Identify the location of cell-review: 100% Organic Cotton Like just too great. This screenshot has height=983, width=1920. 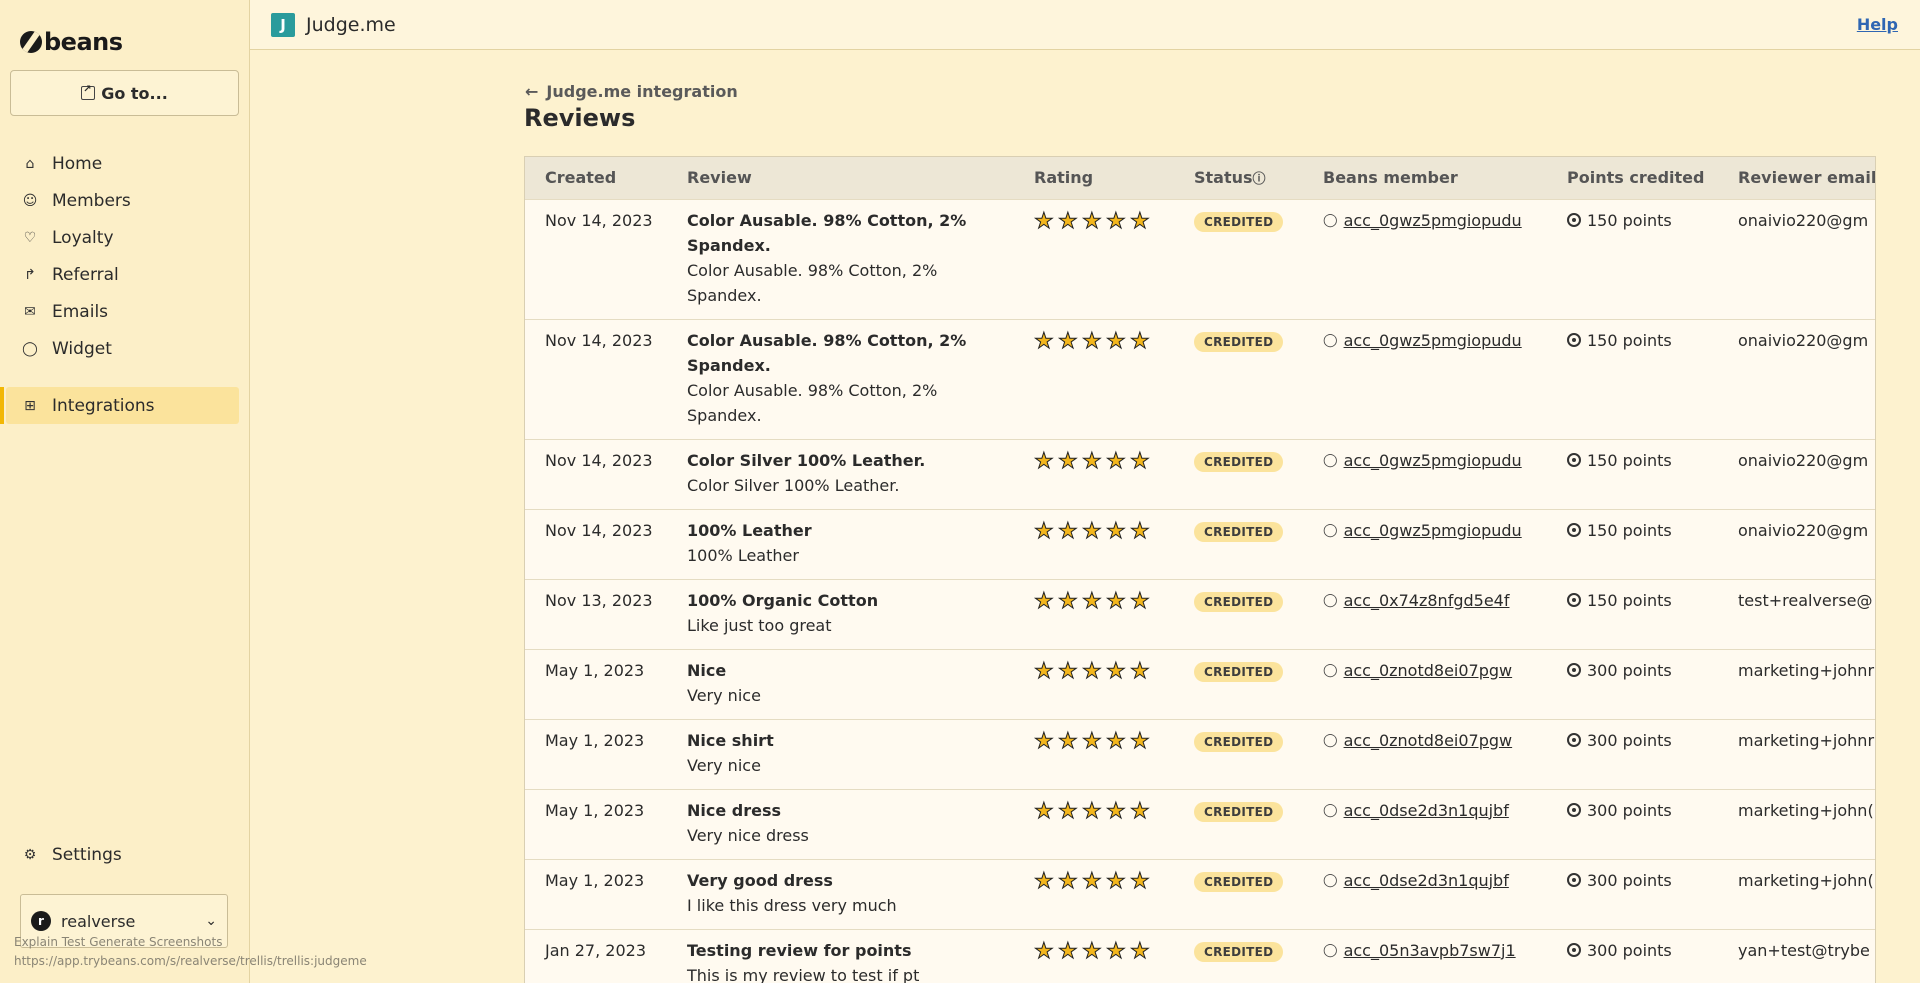
(840, 613).